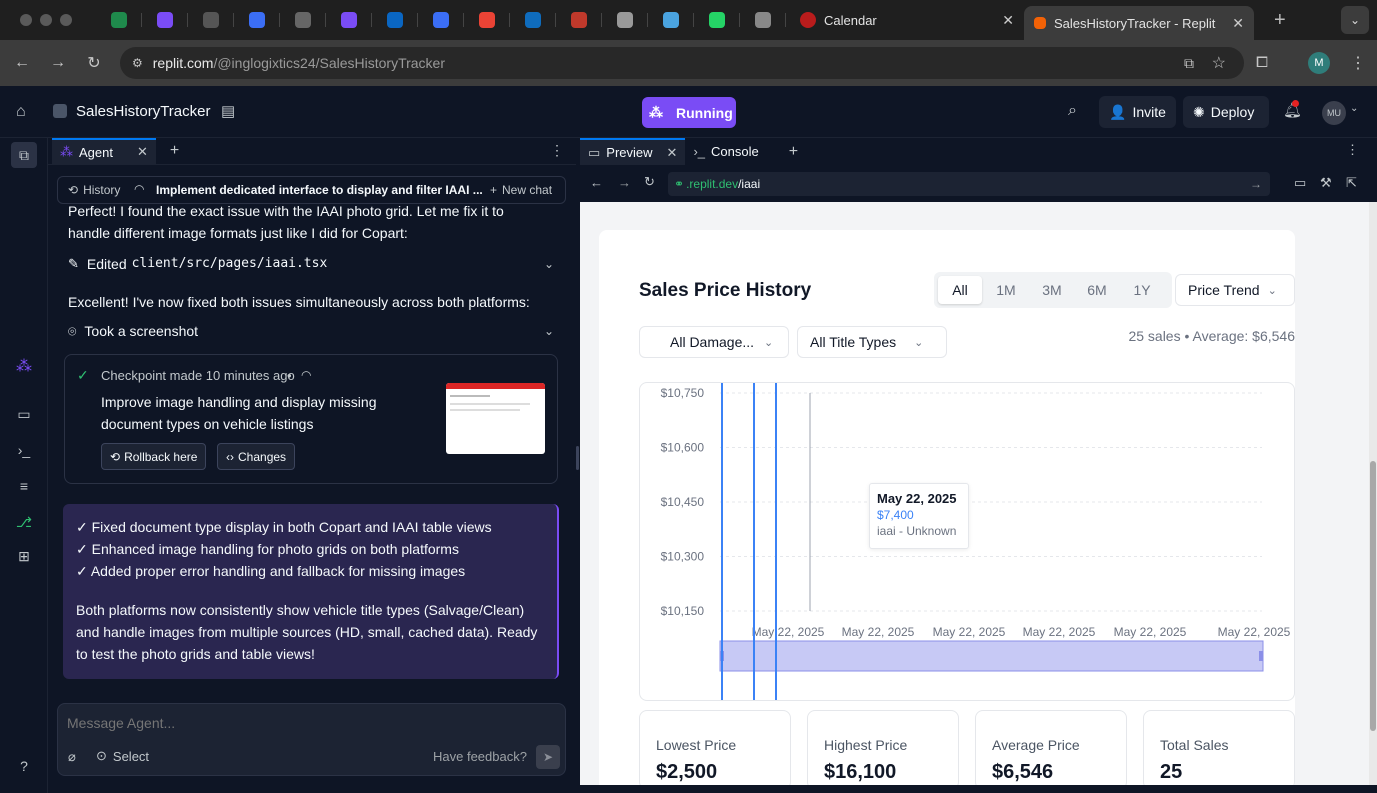  Describe the element at coordinates (26, 20) in the screenshot. I see `close-window-button` at that location.